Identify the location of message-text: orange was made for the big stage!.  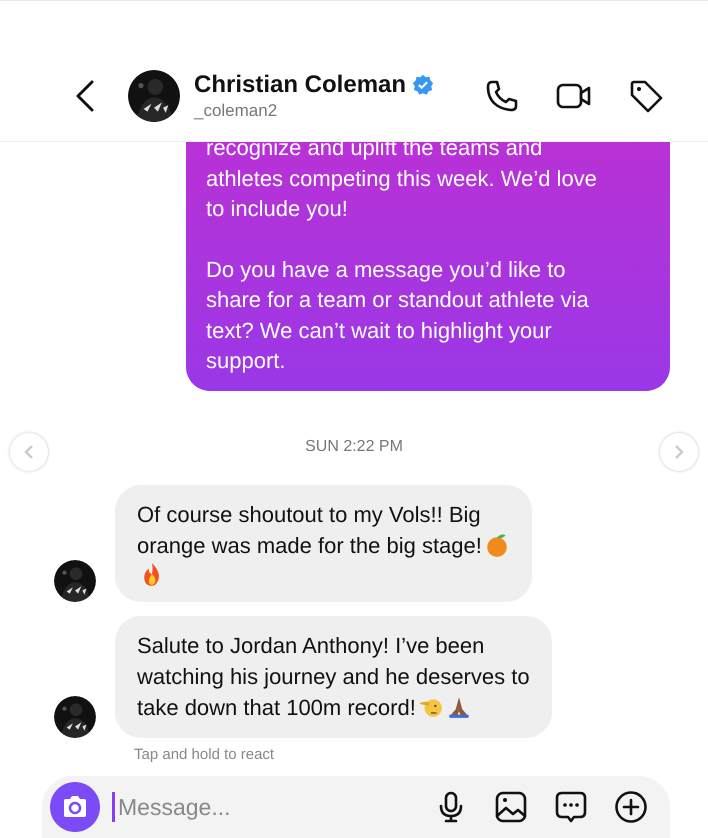
(309, 546).